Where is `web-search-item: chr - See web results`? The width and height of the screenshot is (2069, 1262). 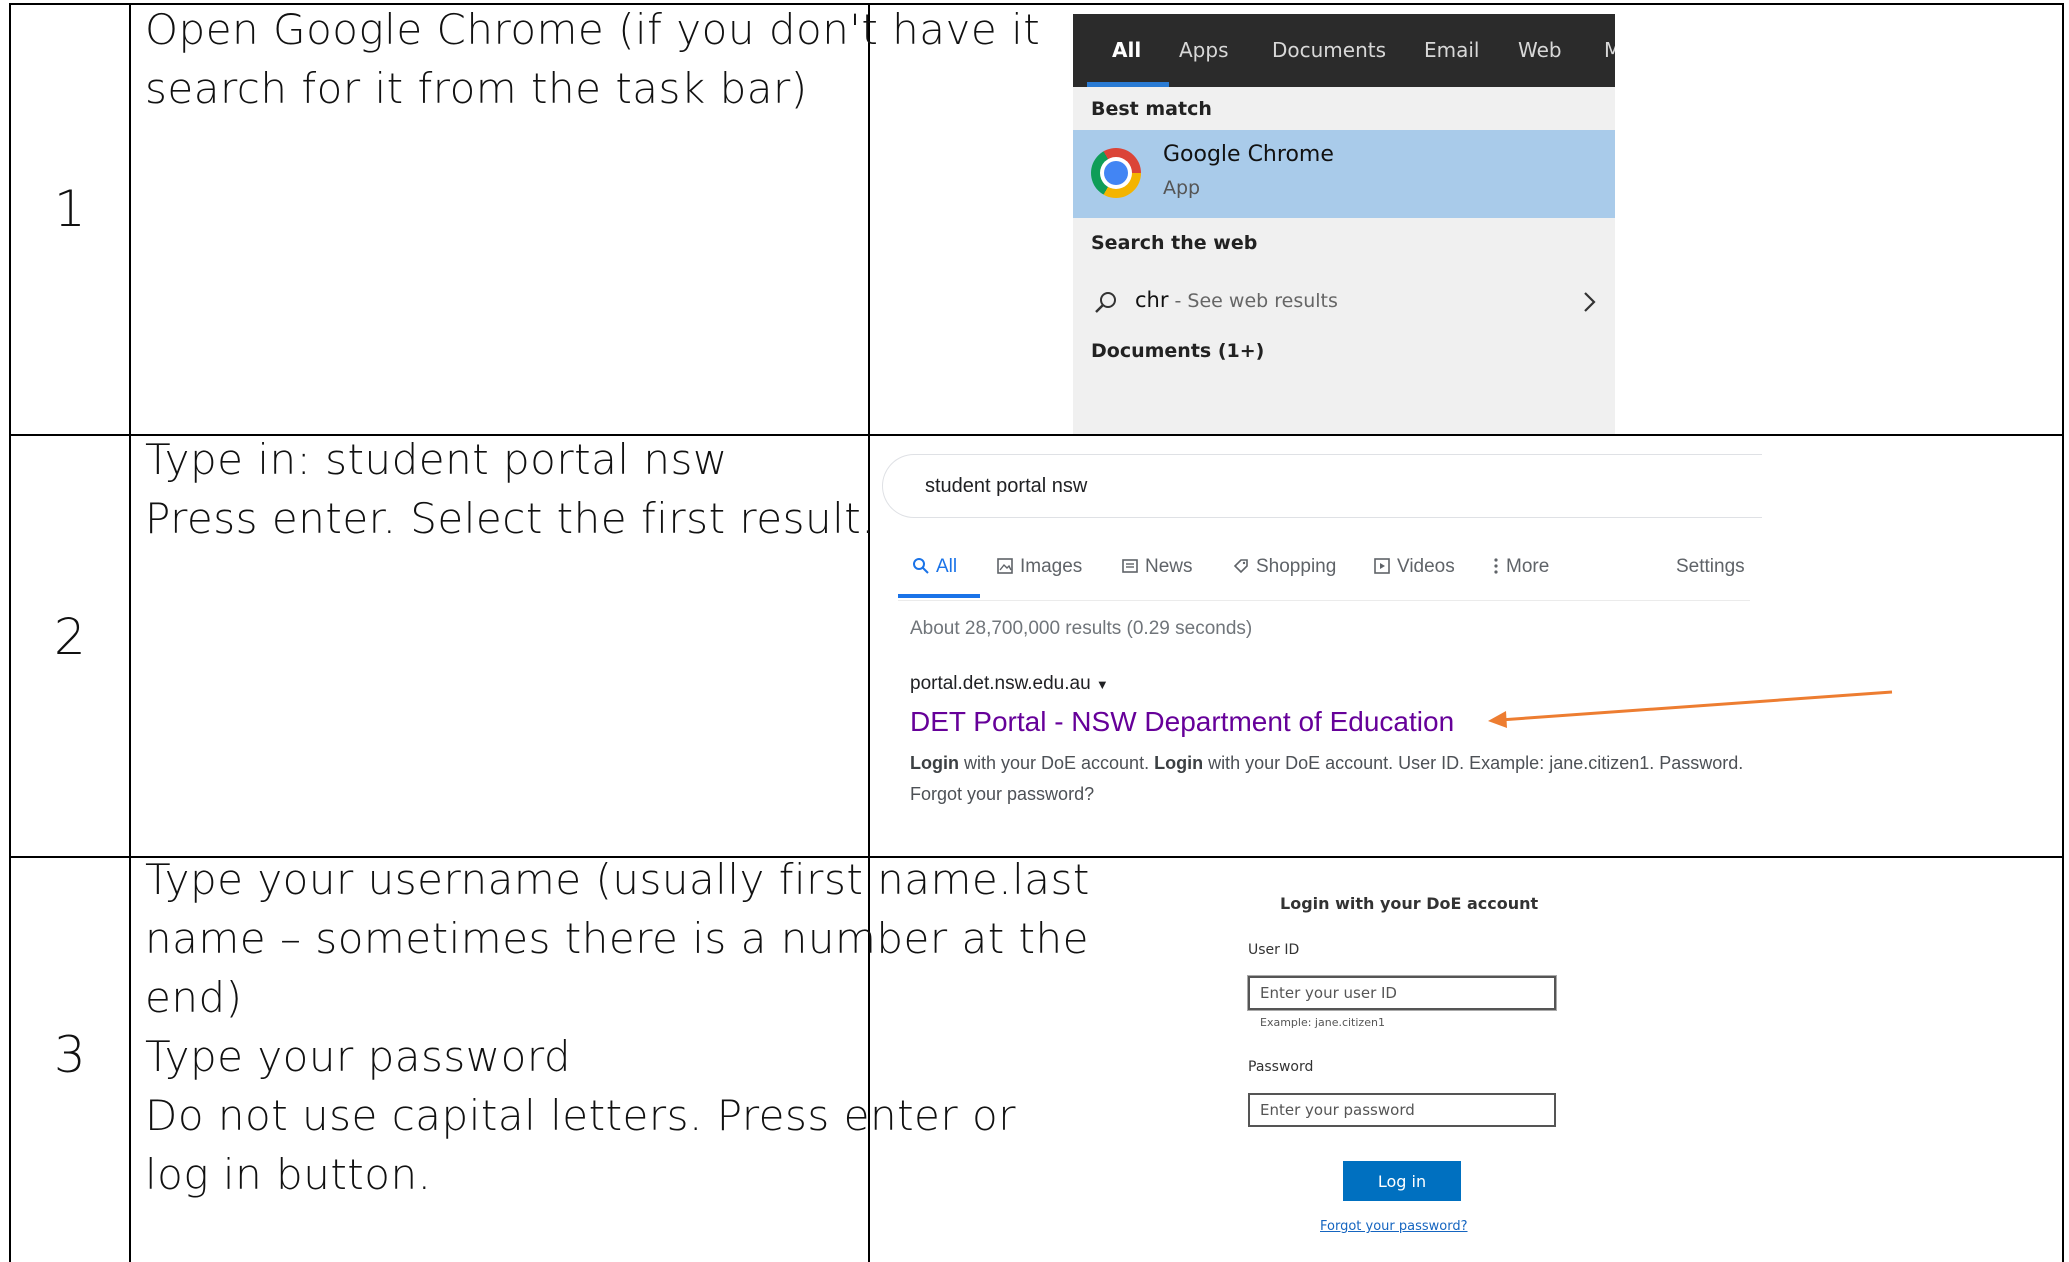 web-search-item: chr - See web results is located at coordinates (1236, 300).